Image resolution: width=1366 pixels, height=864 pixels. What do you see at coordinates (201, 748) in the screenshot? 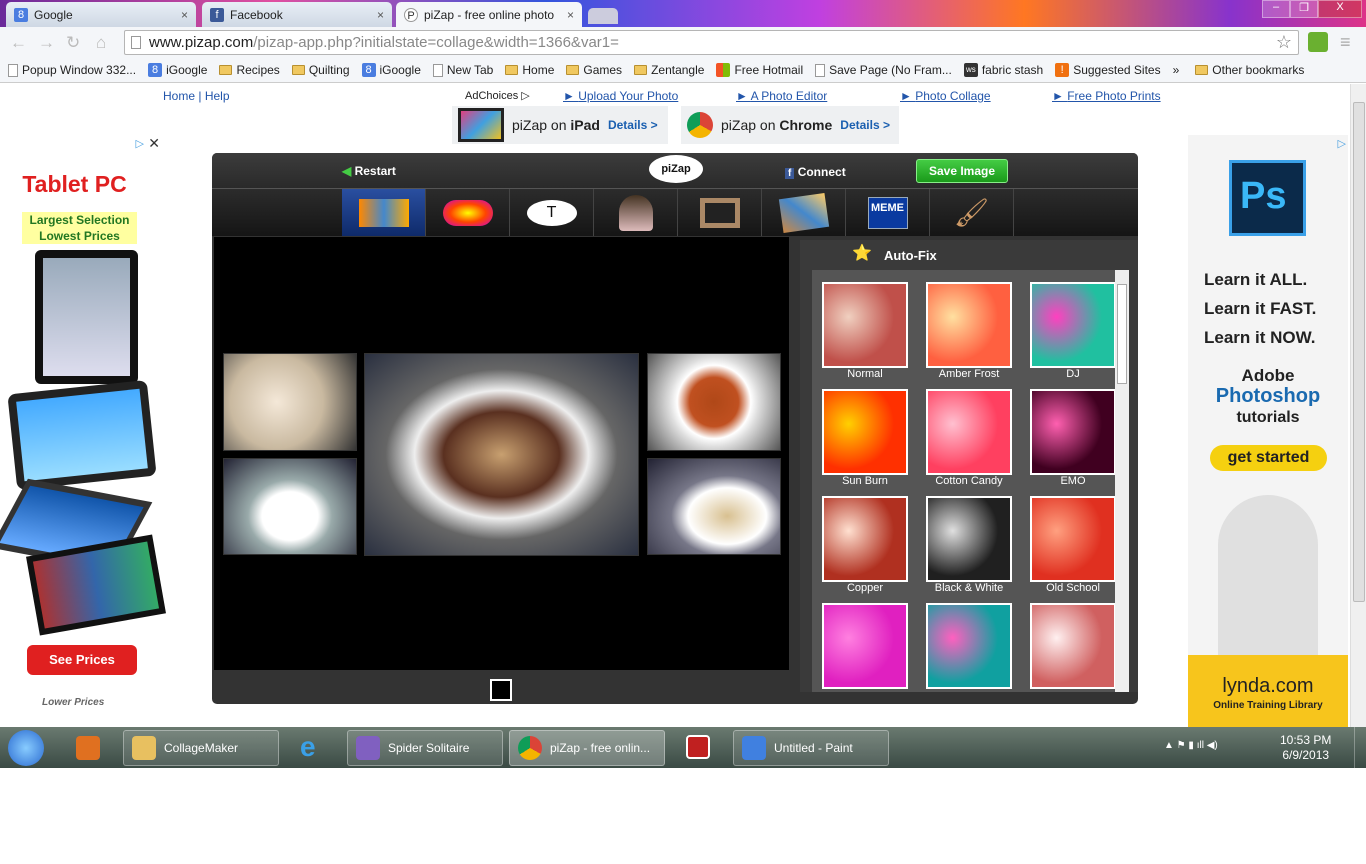
I see `taskbar-item: CollageMaker` at bounding box center [201, 748].